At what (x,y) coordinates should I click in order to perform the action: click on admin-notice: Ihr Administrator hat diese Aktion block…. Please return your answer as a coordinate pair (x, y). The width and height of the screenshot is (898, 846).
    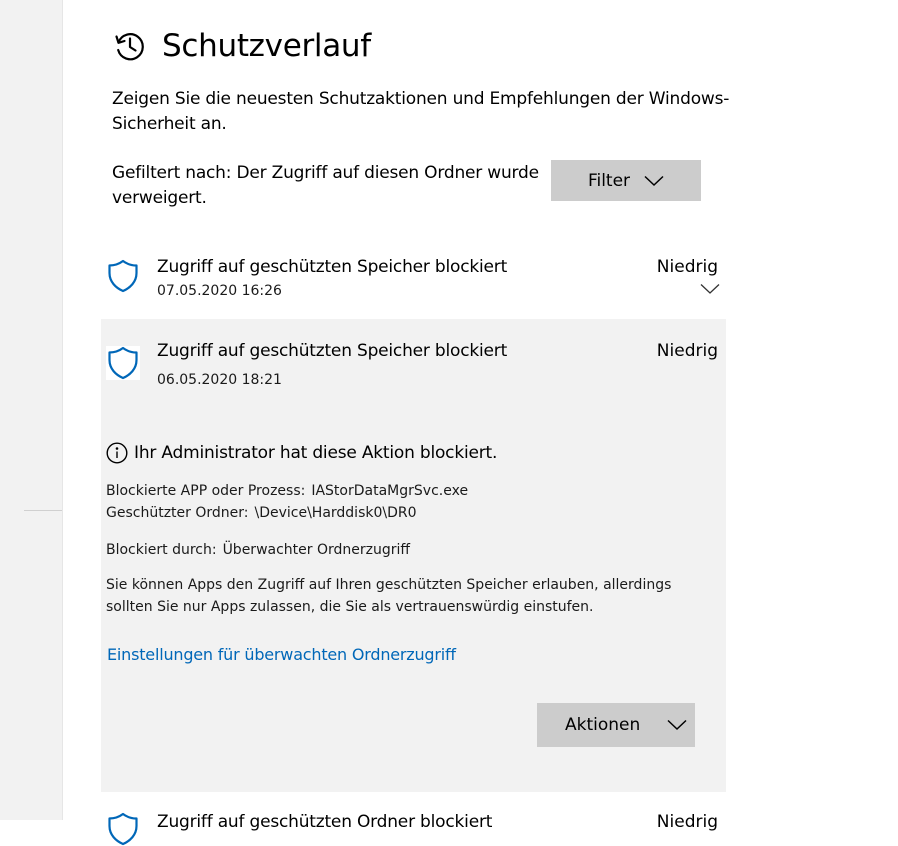
    Looking at the image, I should click on (301, 453).